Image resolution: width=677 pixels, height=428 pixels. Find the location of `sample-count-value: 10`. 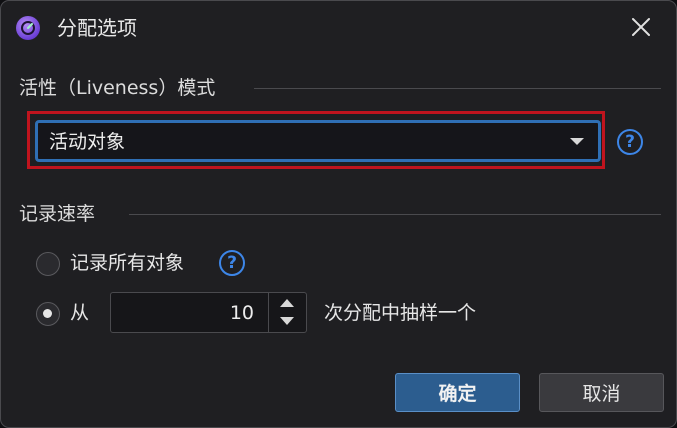

sample-count-value: 10 is located at coordinates (242, 313).